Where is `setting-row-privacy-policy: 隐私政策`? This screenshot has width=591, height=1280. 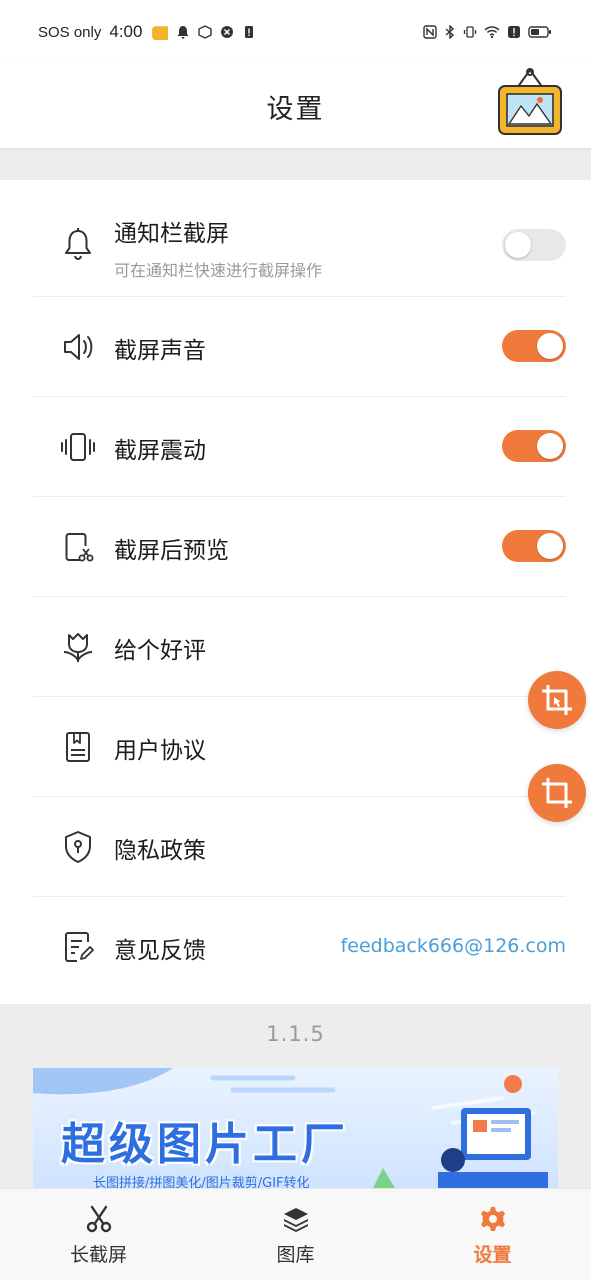 setting-row-privacy-policy: 隐私政策 is located at coordinates (299, 847).